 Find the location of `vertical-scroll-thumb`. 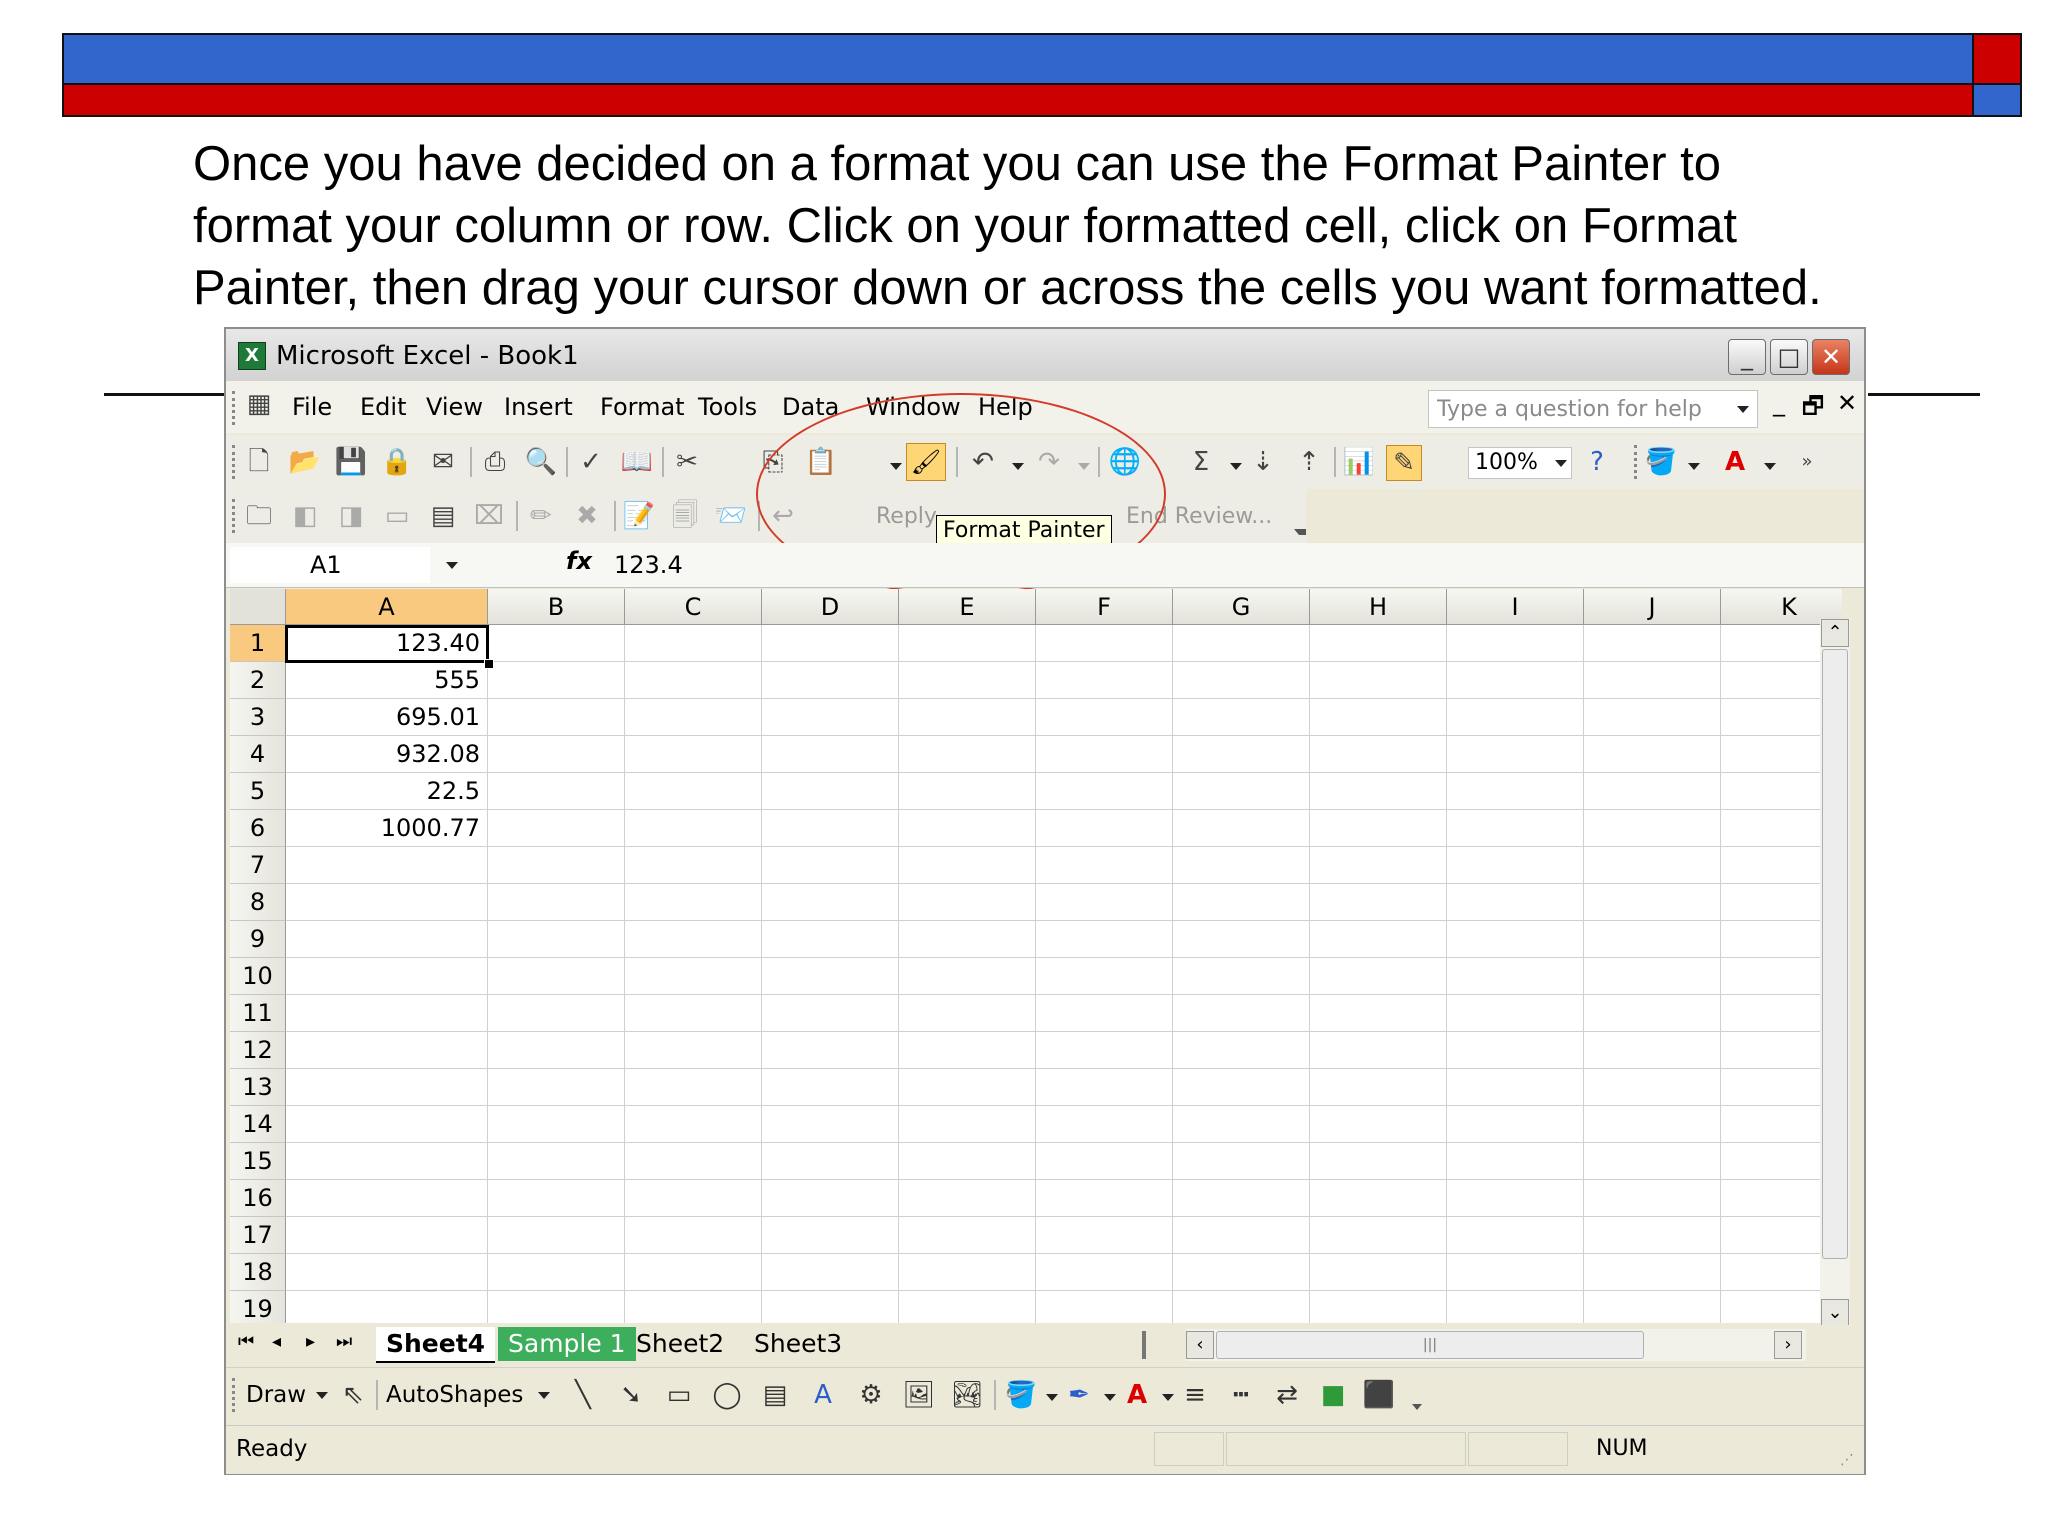

vertical-scroll-thumb is located at coordinates (1835, 954).